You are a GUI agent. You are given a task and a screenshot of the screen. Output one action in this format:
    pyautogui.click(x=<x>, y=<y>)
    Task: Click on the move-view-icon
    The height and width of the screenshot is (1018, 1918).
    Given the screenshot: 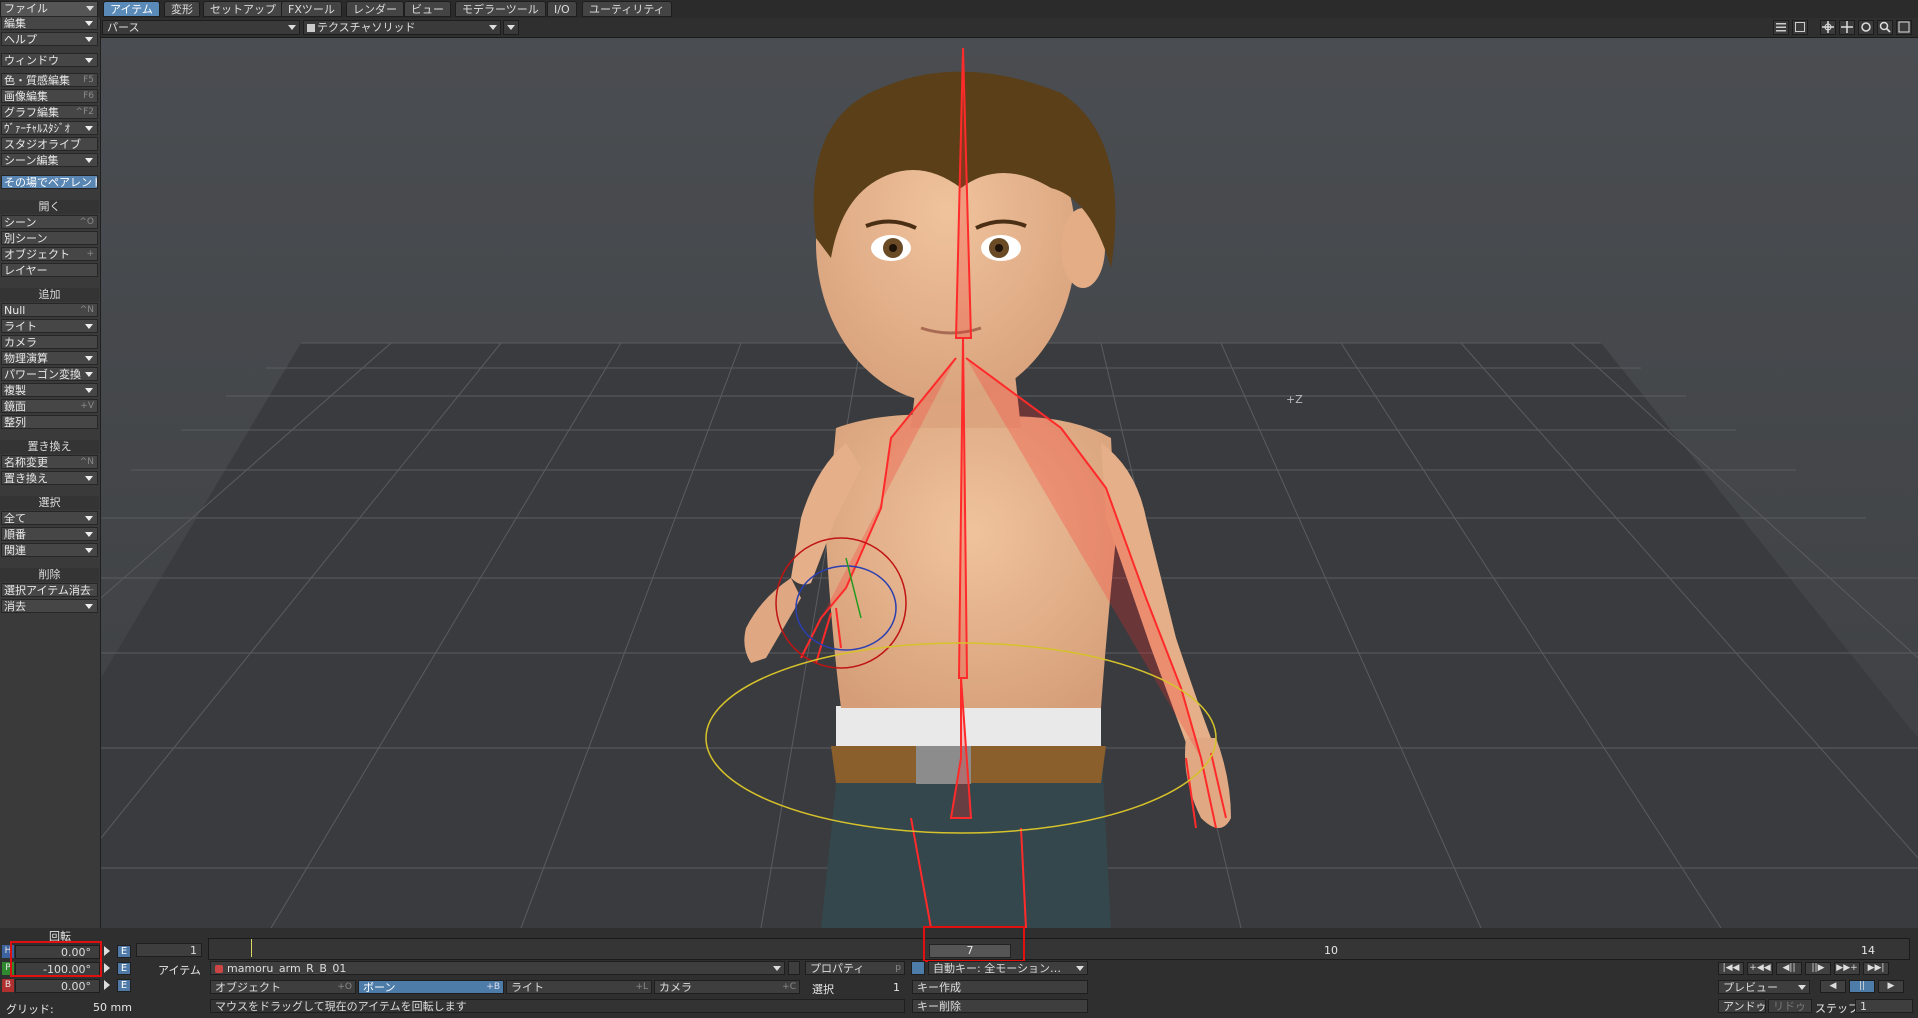 What is the action you would take?
    pyautogui.click(x=1828, y=27)
    